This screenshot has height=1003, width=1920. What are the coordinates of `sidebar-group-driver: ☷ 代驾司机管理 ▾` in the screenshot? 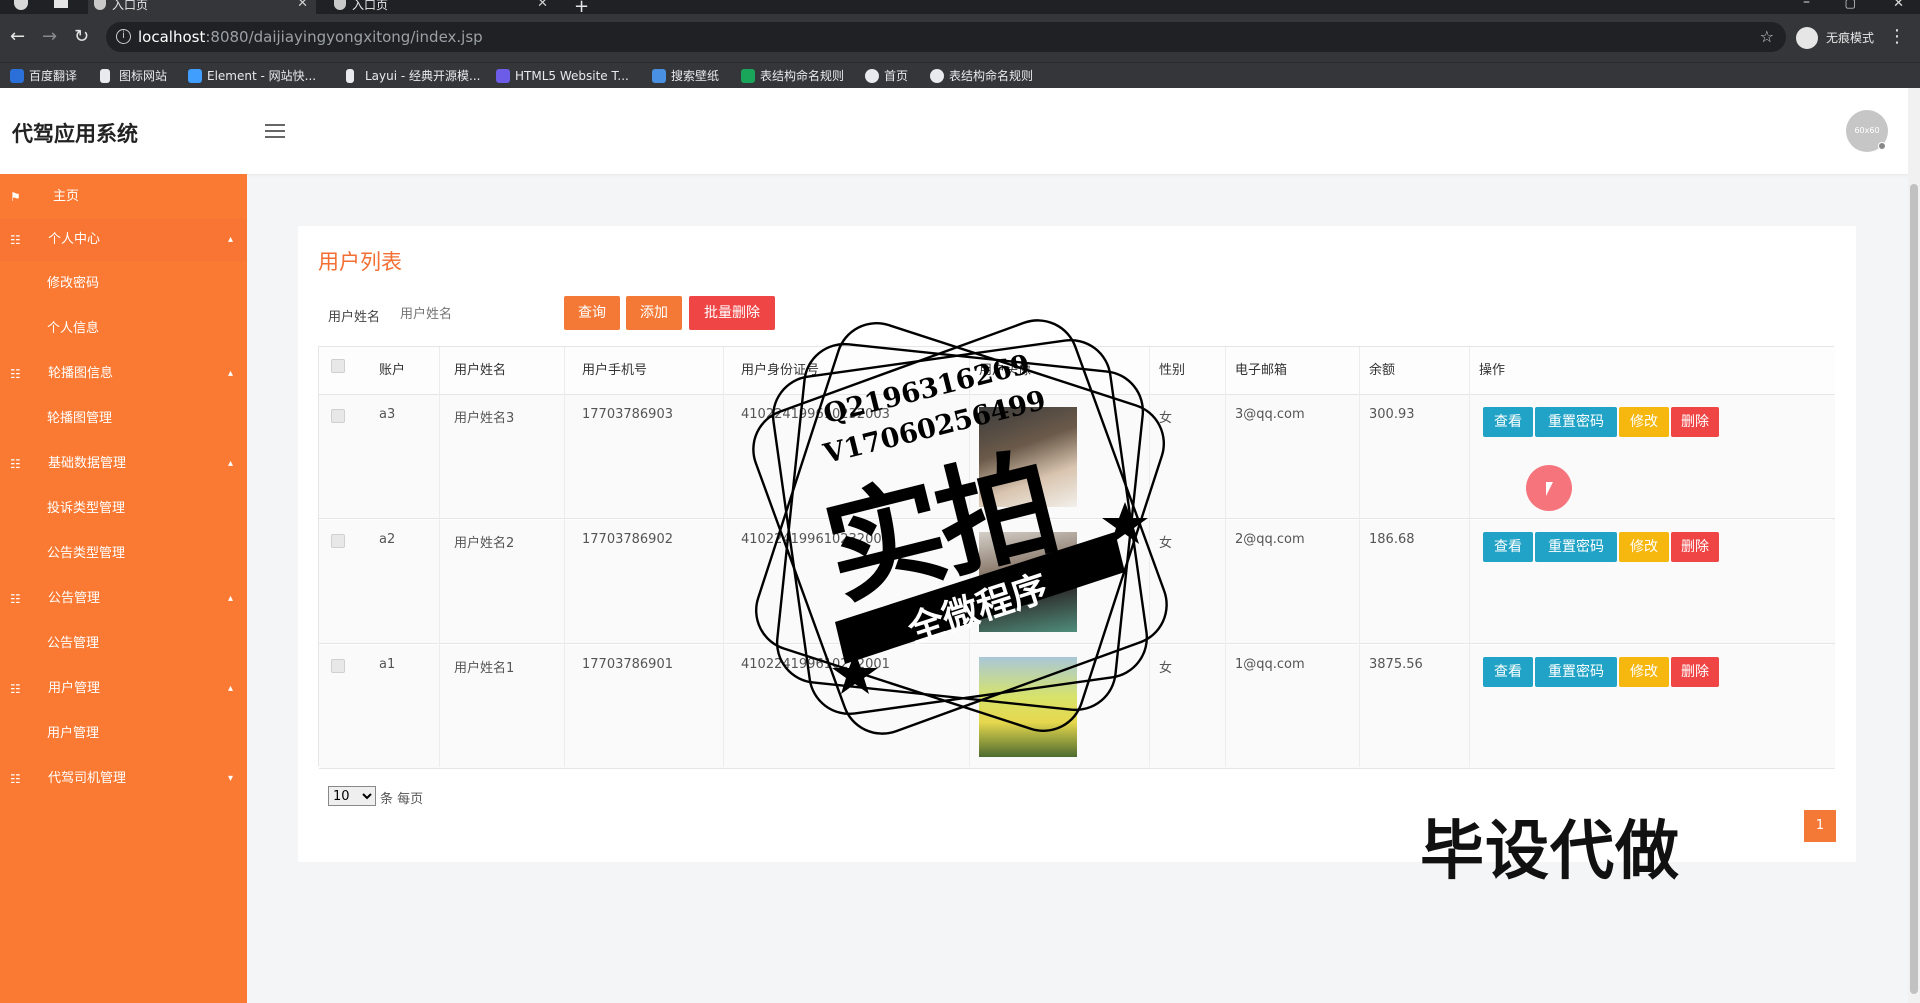 It's located at (123, 779).